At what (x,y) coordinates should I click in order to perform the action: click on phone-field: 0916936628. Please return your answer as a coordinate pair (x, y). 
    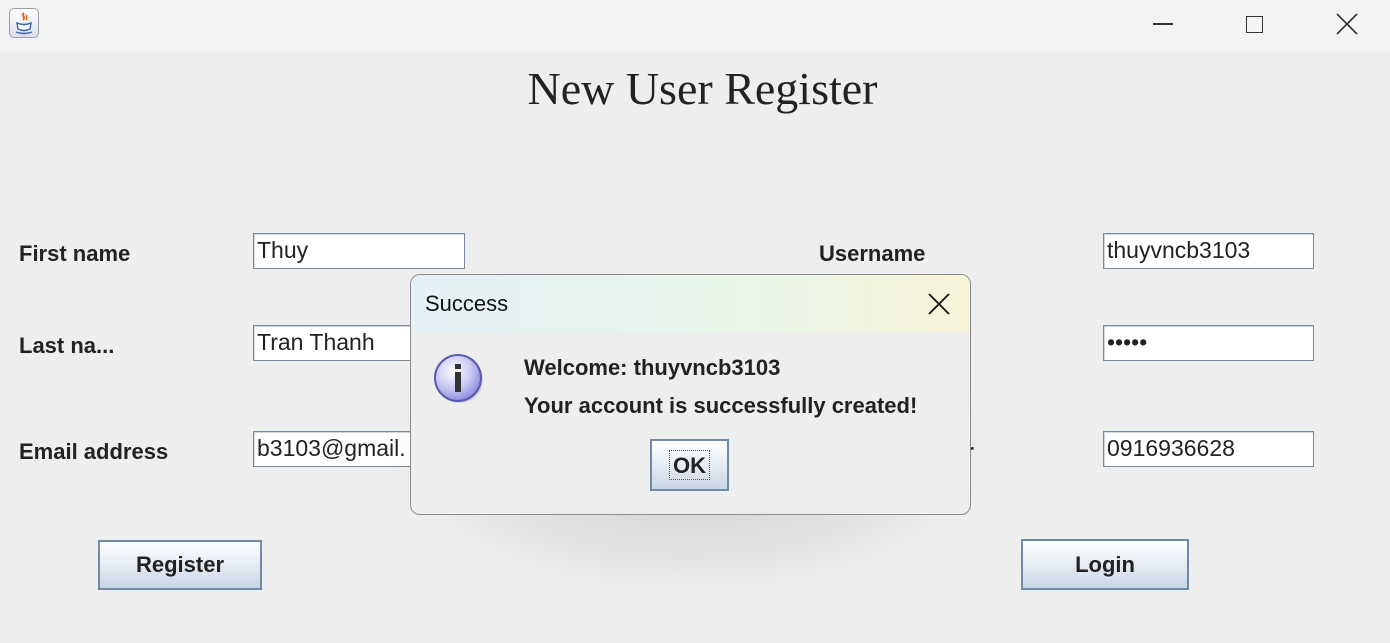
    Looking at the image, I should click on (1208, 449).